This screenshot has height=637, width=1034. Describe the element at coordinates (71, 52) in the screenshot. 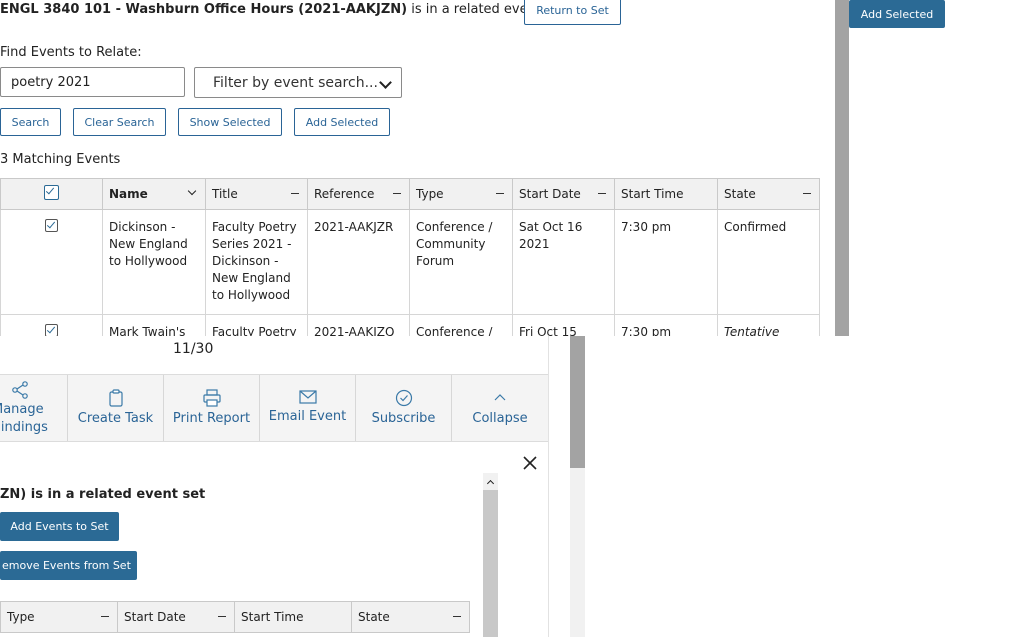

I see `find-events-label: Find Events to Relate:` at that location.